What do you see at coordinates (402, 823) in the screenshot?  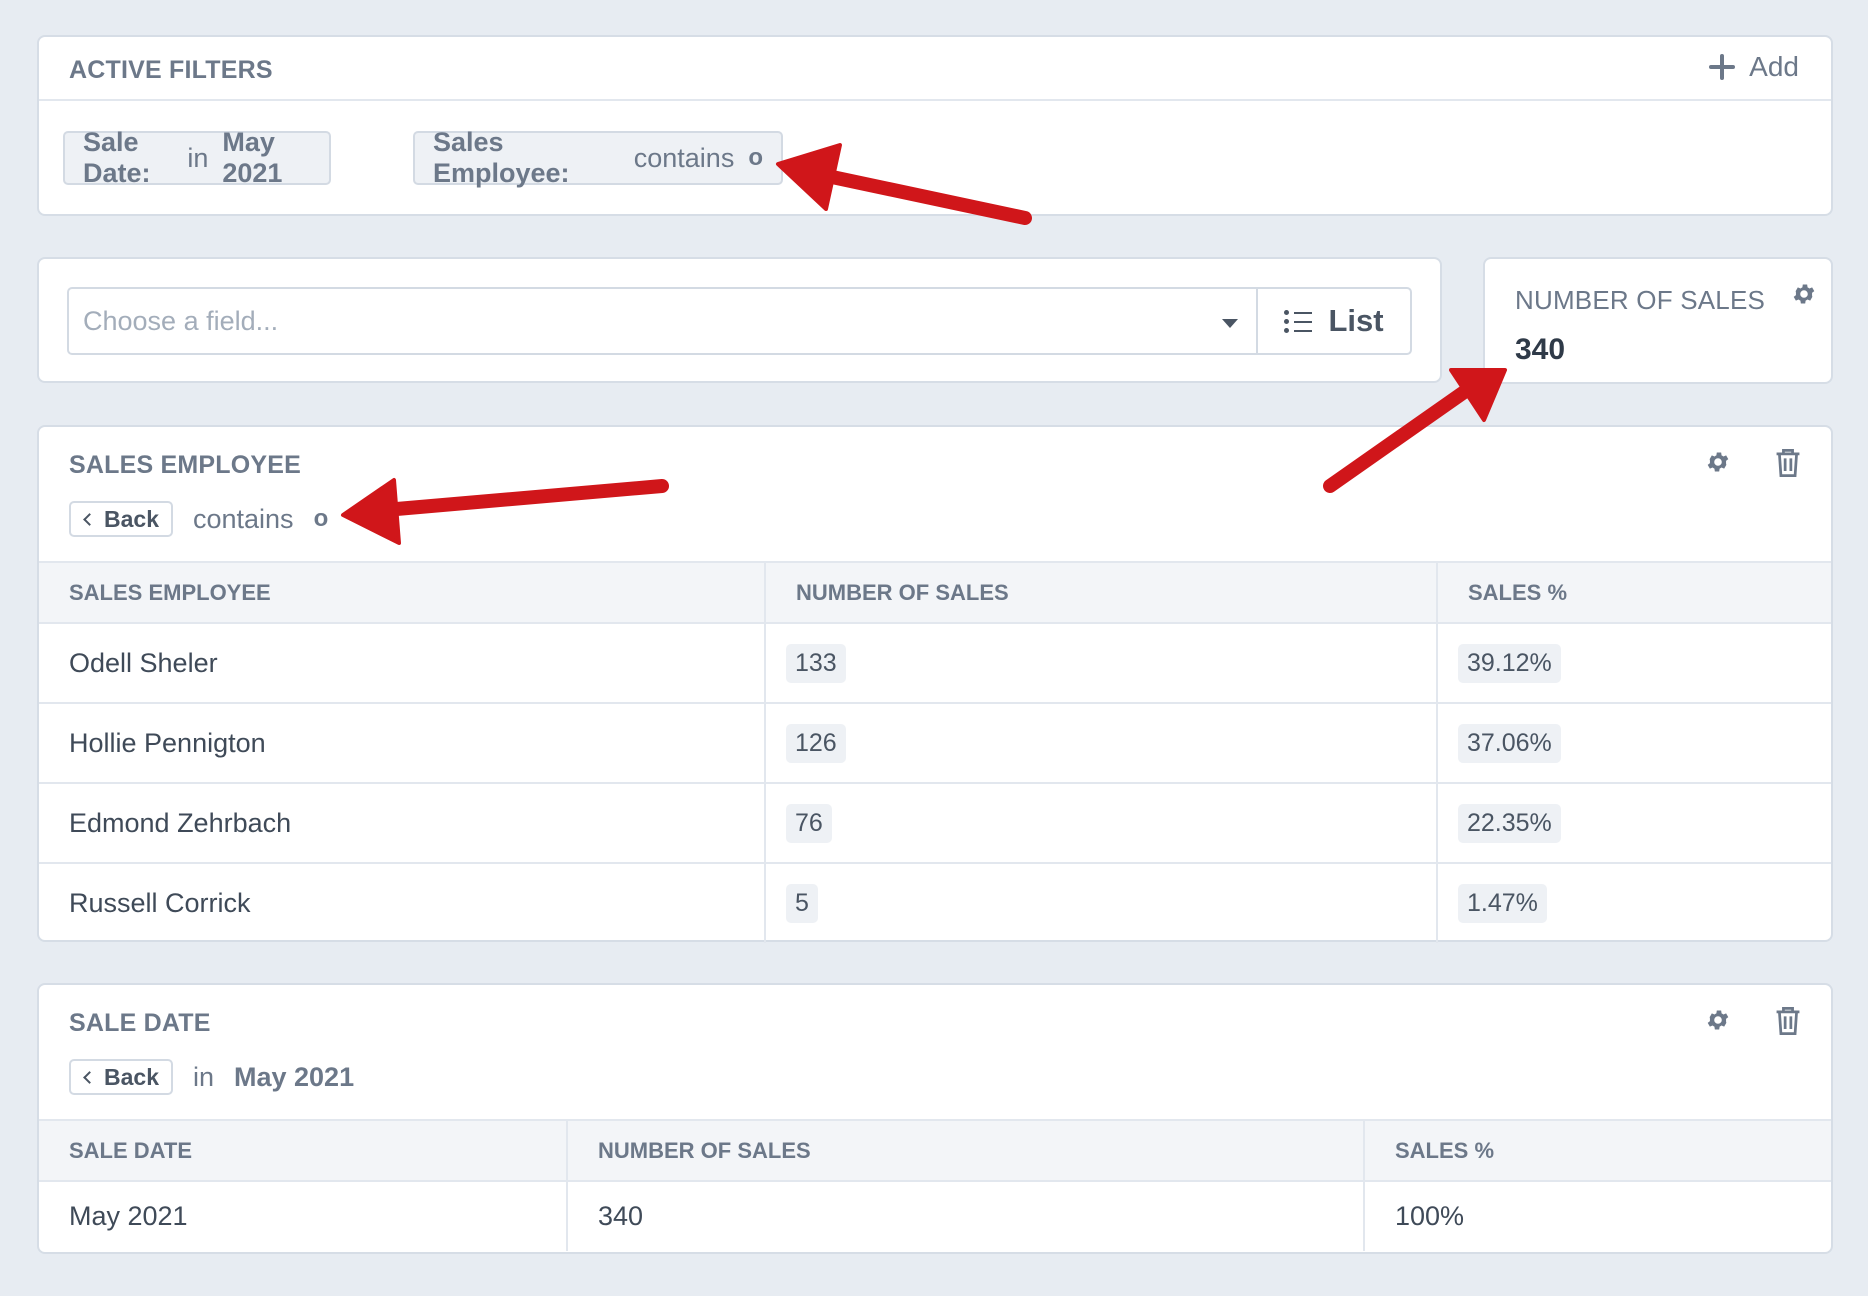 I see `employee-name: Edmond Zehrbach` at bounding box center [402, 823].